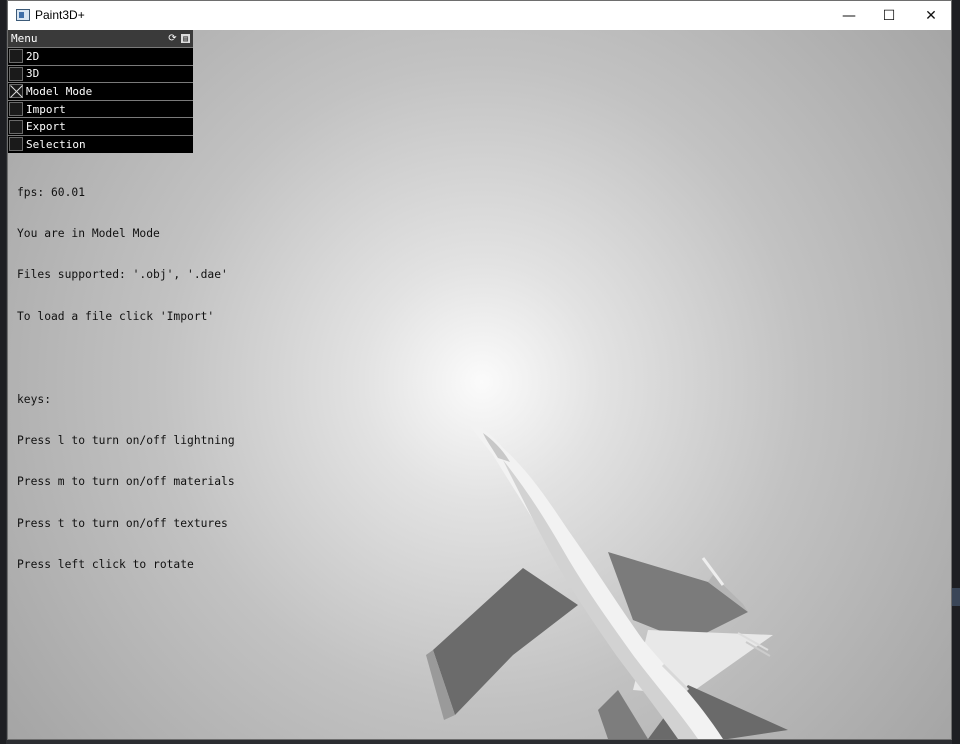  What do you see at coordinates (126, 482) in the screenshot?
I see `key-m-text: Press m to turn on/off materials` at bounding box center [126, 482].